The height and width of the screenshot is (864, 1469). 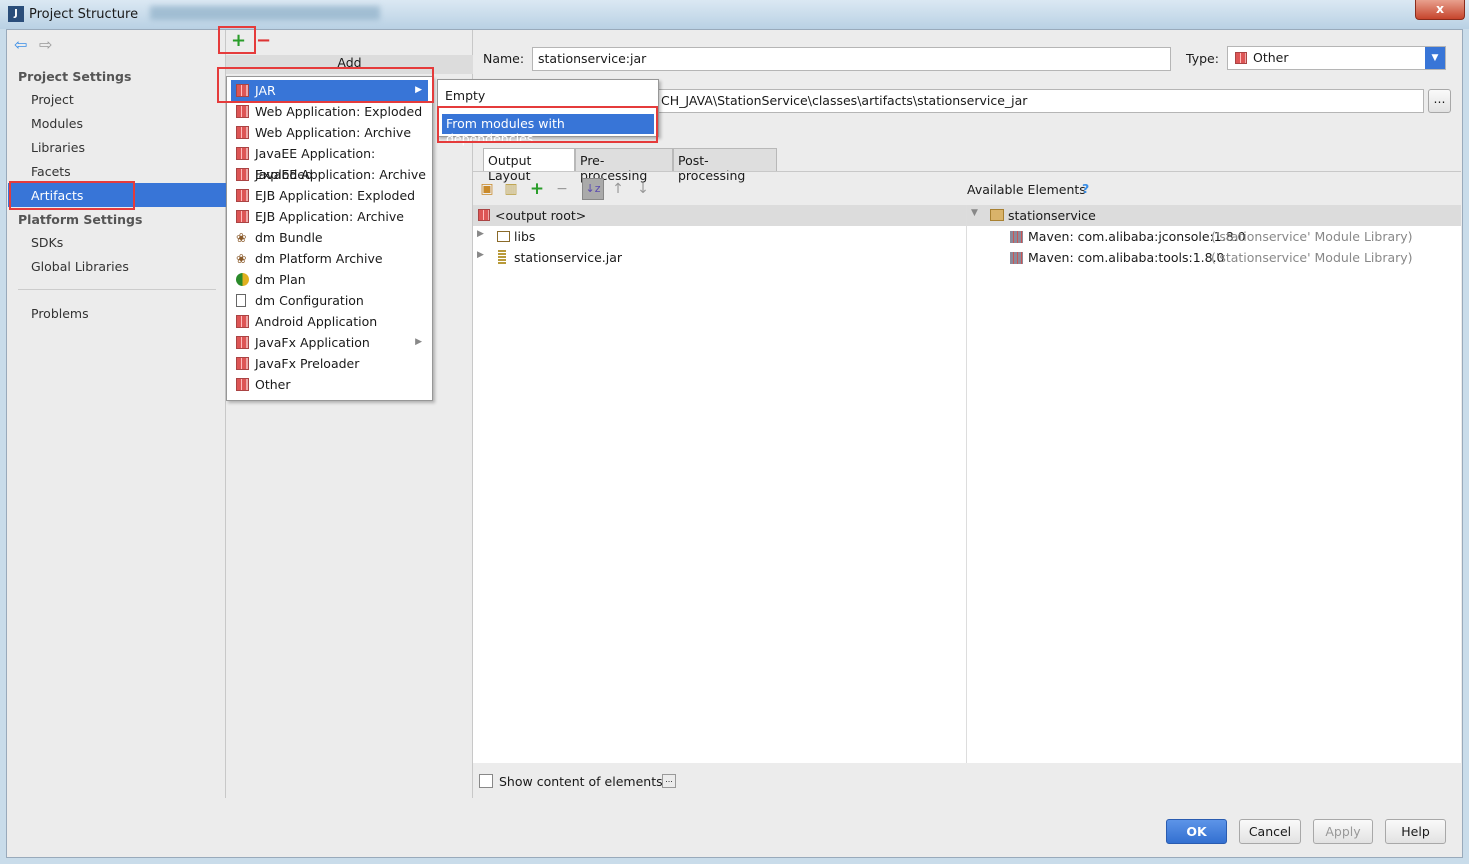 What do you see at coordinates (851, 59) in the screenshot?
I see `name-input: stationservice:jar` at bounding box center [851, 59].